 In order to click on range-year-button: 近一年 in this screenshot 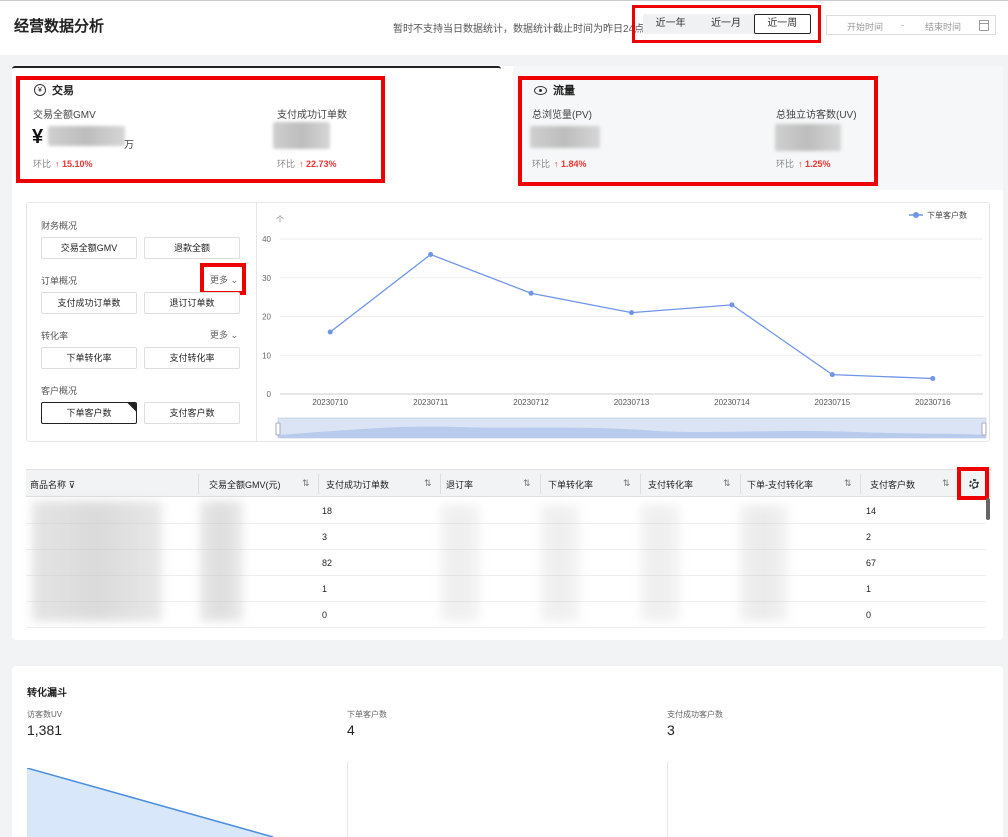, I will do `click(670, 24)`.